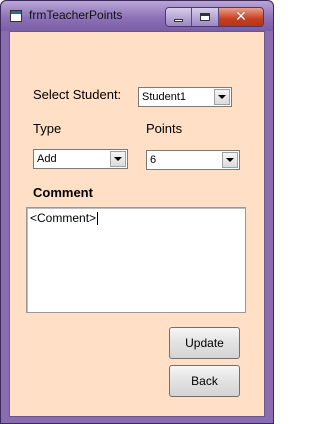  What do you see at coordinates (179, 17) in the screenshot?
I see `minimize-button` at bounding box center [179, 17].